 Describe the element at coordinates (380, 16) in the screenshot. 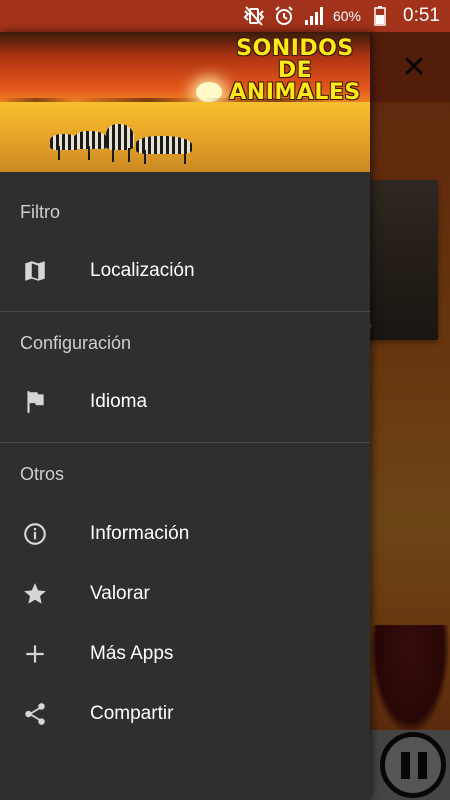

I see `battery-icon` at that location.